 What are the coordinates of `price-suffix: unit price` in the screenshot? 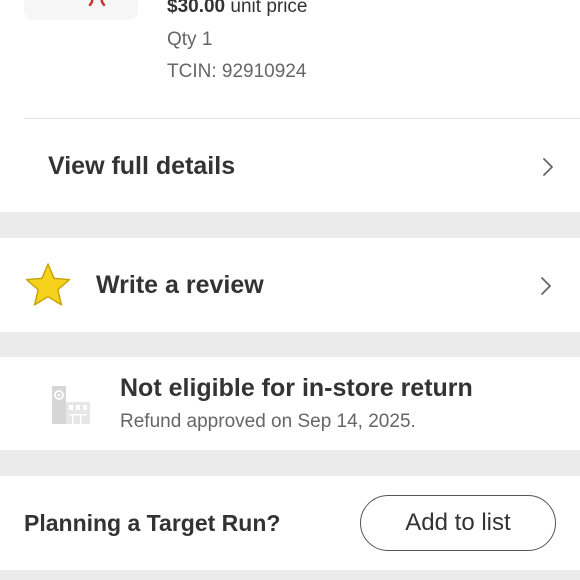 It's located at (269, 8).